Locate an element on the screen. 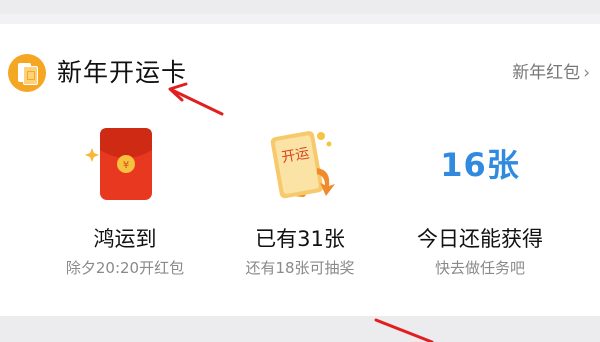 Image resolution: width=600 pixels, height=342 pixels. bottom-divider is located at coordinates (300, 329).